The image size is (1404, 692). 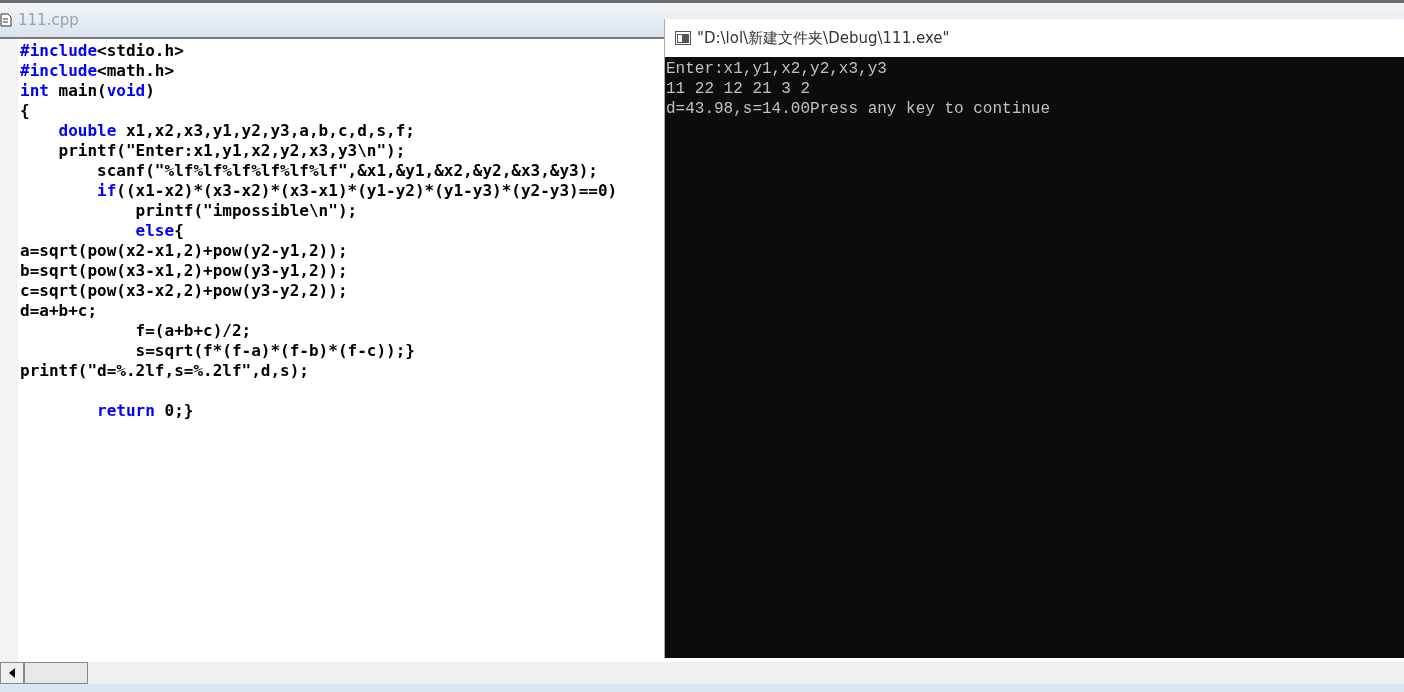 What do you see at coordinates (858, 109) in the screenshot?
I see `console-output-line: d=43.98,s=14.00Press any key to continue` at bounding box center [858, 109].